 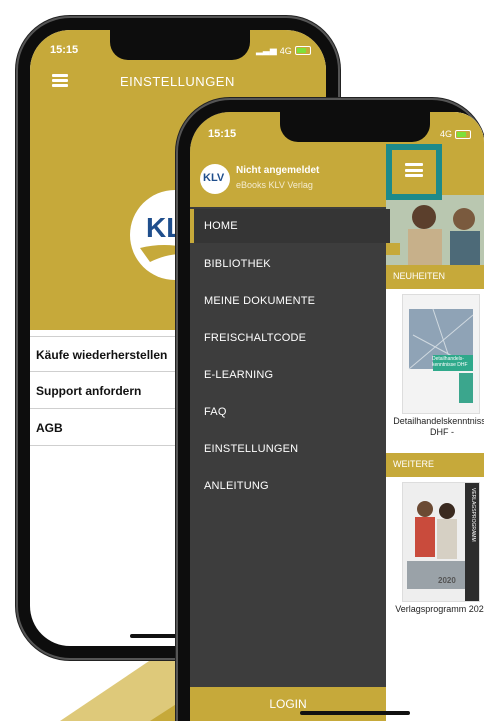 What do you see at coordinates (180, 45) in the screenshot?
I see `back-phone-notch` at bounding box center [180, 45].